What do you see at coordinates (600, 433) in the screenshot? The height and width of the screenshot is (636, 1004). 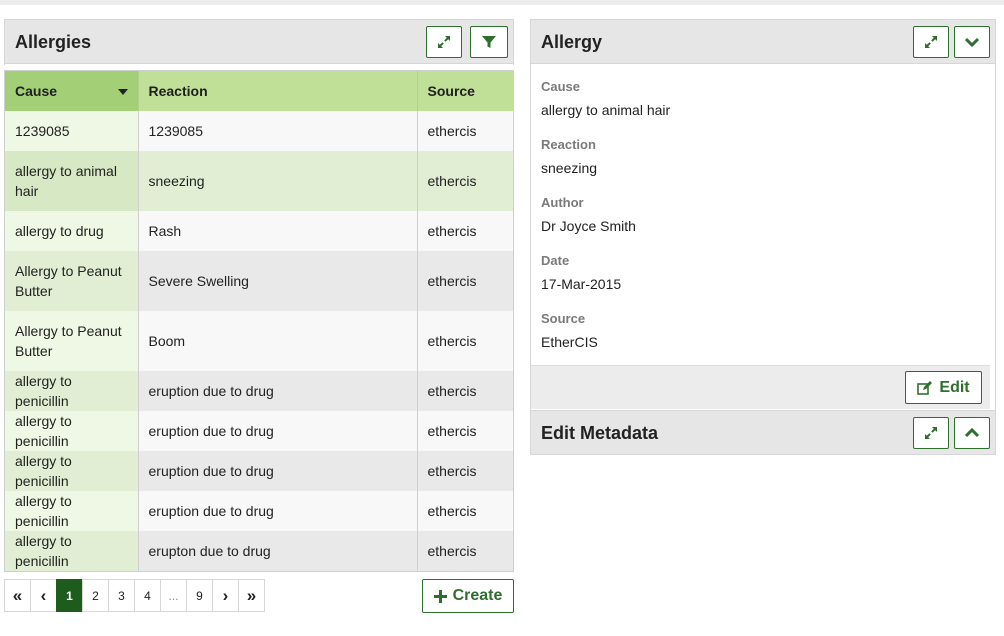 I see `edit-metadata-title: Edit Metadata` at bounding box center [600, 433].